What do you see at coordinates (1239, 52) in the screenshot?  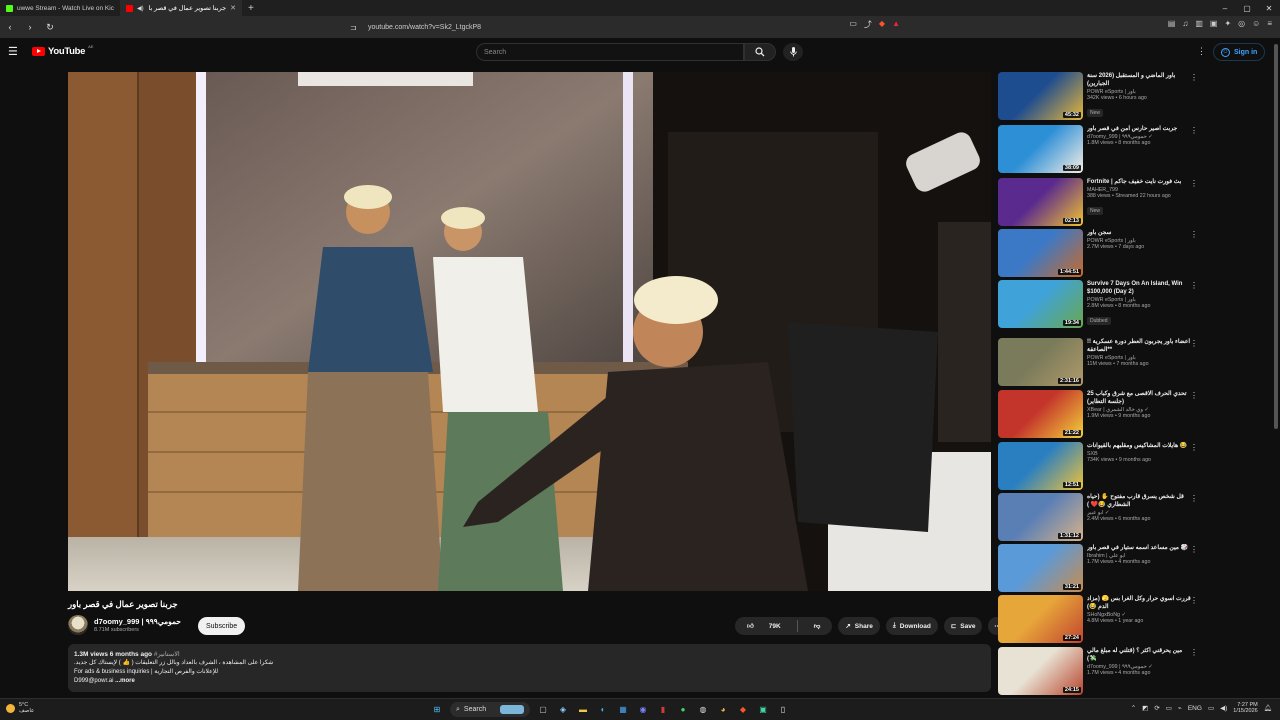 I see `sign-in-button: ☺ Sign in` at bounding box center [1239, 52].